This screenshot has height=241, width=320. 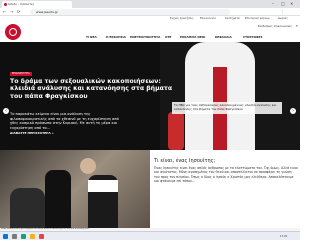 What do you see at coordinates (283, 4) in the screenshot?
I see `maximize-icon: □` at bounding box center [283, 4].